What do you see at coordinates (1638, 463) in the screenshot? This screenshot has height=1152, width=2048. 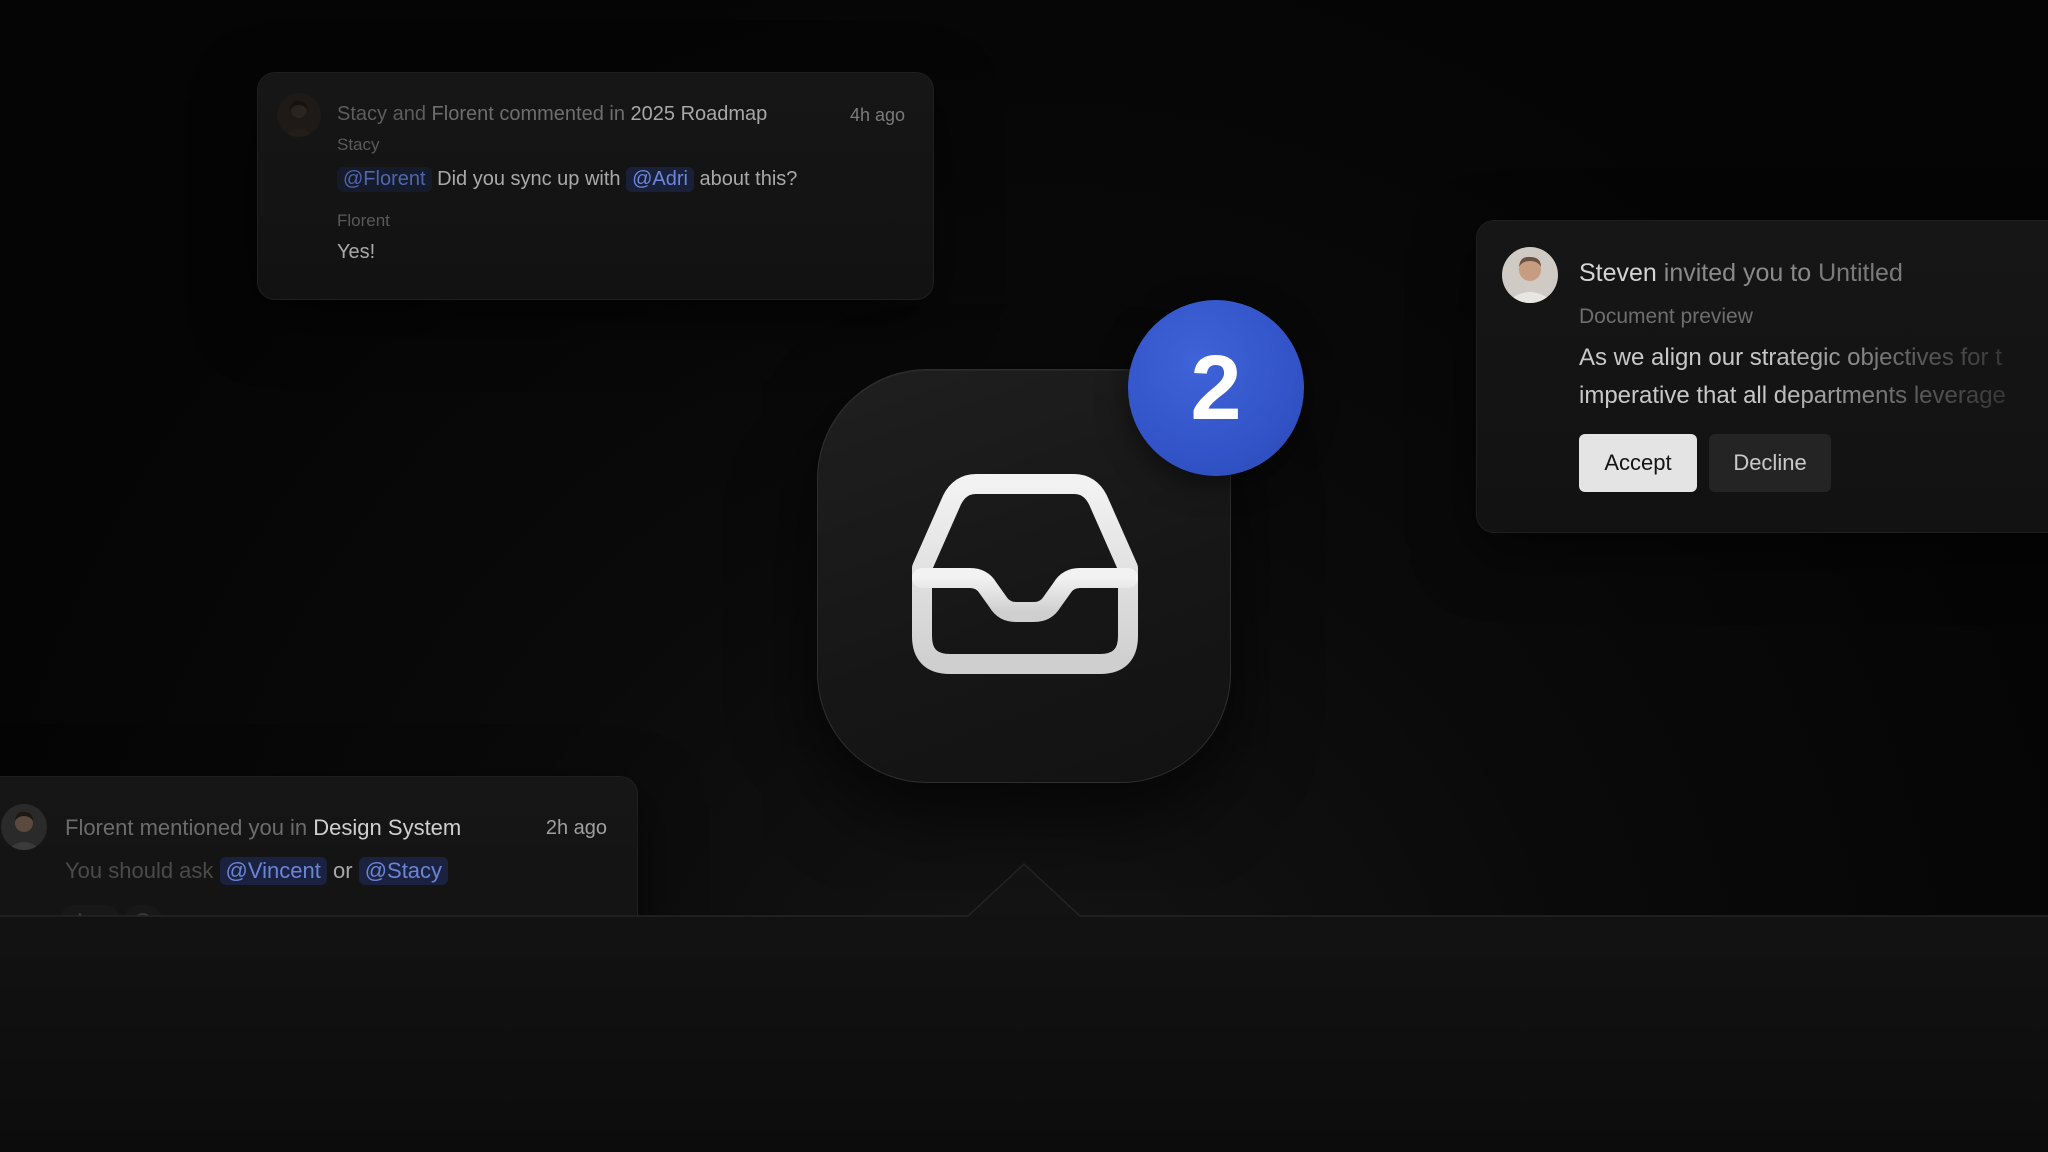 I see `accept-button: Accept` at bounding box center [1638, 463].